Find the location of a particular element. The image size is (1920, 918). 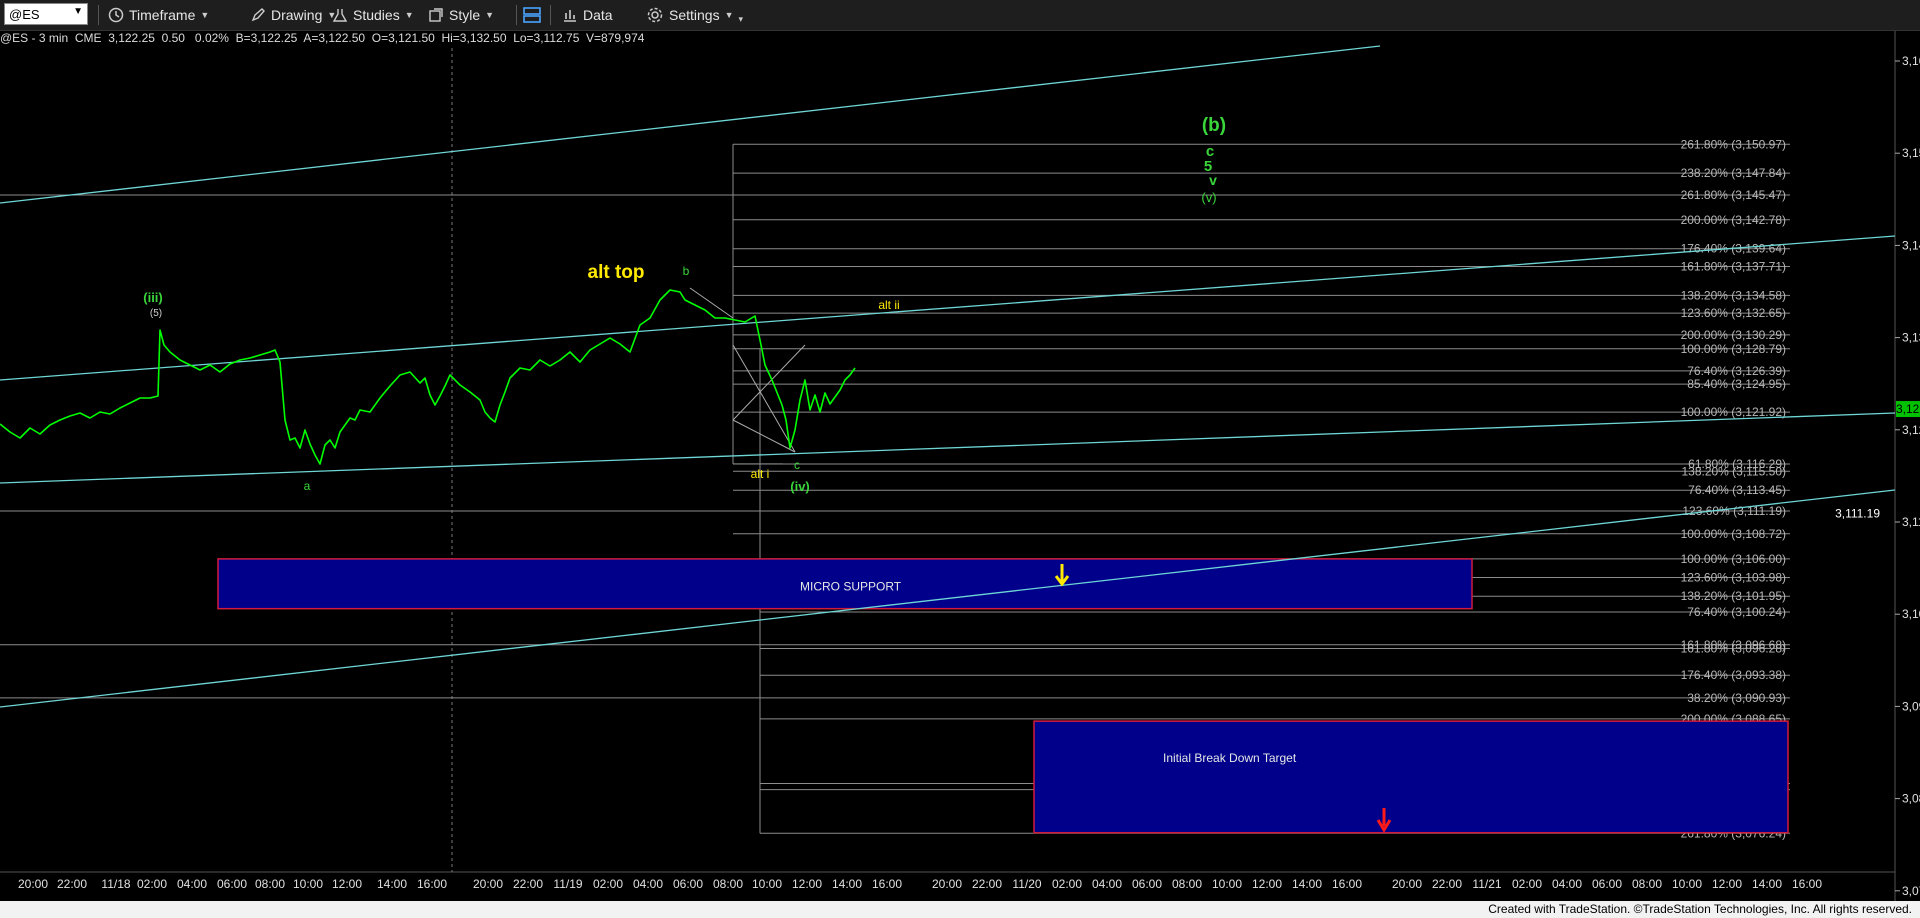

time-axis-label: 11/20 is located at coordinates (1026, 884).